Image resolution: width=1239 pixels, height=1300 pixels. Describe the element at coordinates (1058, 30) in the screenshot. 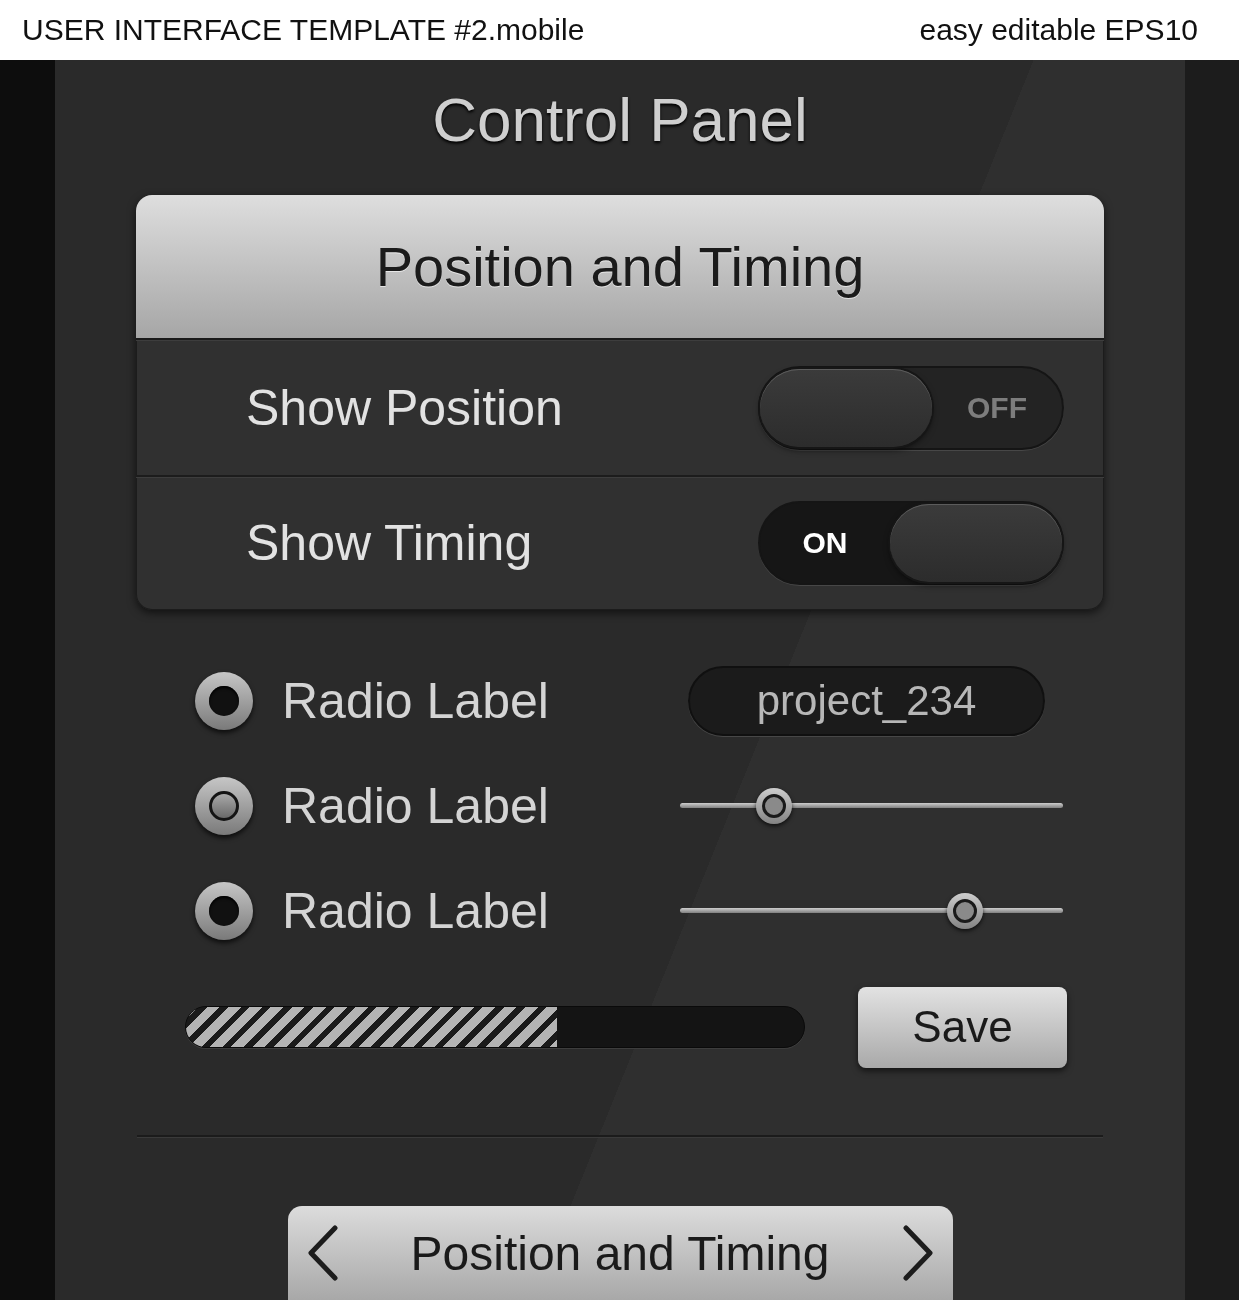

I see `header-note: easy editable EPS10` at that location.